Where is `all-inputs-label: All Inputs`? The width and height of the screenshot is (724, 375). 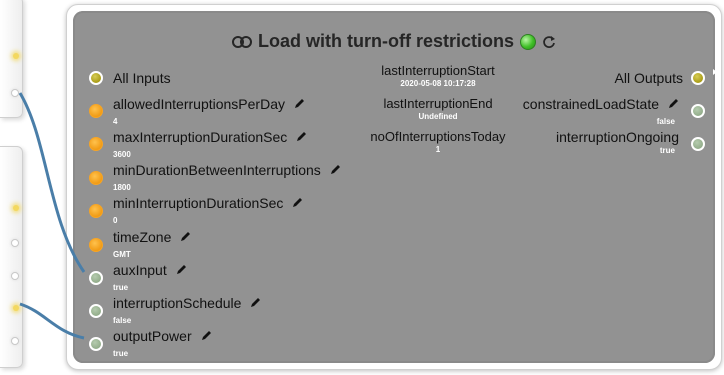
all-inputs-label: All Inputs is located at coordinates (142, 78).